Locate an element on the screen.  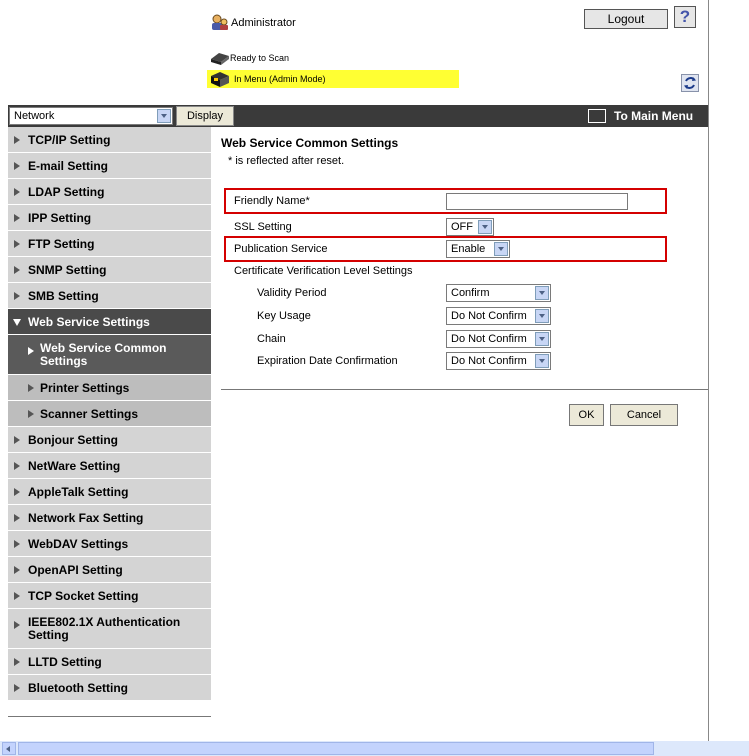
administrator-icon is located at coordinates (220, 22).